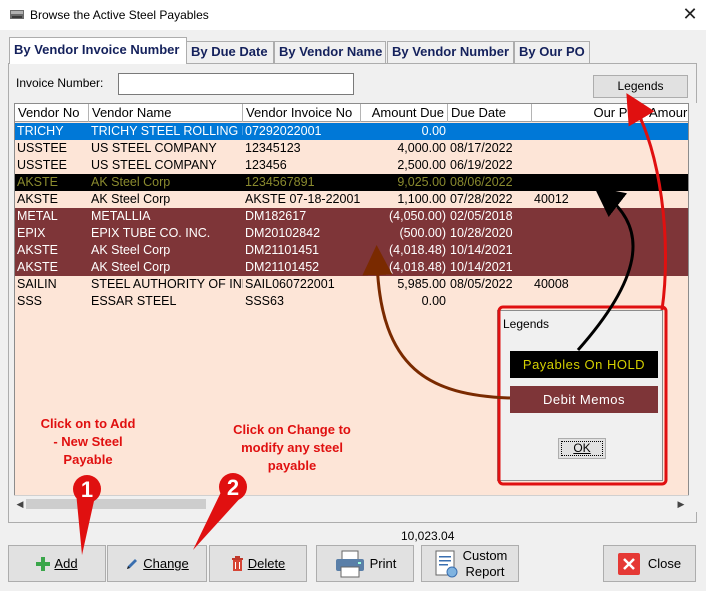 This screenshot has width=706, height=591. What do you see at coordinates (98, 50) in the screenshot?
I see `tab-by-vendor-invoice-number: By Vendor Invoice Number` at bounding box center [98, 50].